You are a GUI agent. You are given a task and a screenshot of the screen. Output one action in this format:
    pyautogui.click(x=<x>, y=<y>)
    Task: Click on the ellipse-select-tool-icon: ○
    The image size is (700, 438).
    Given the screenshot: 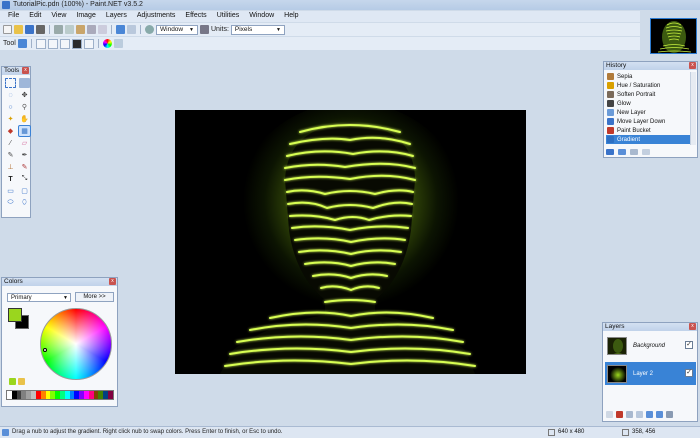 What is the action you would take?
    pyautogui.click(x=10, y=107)
    